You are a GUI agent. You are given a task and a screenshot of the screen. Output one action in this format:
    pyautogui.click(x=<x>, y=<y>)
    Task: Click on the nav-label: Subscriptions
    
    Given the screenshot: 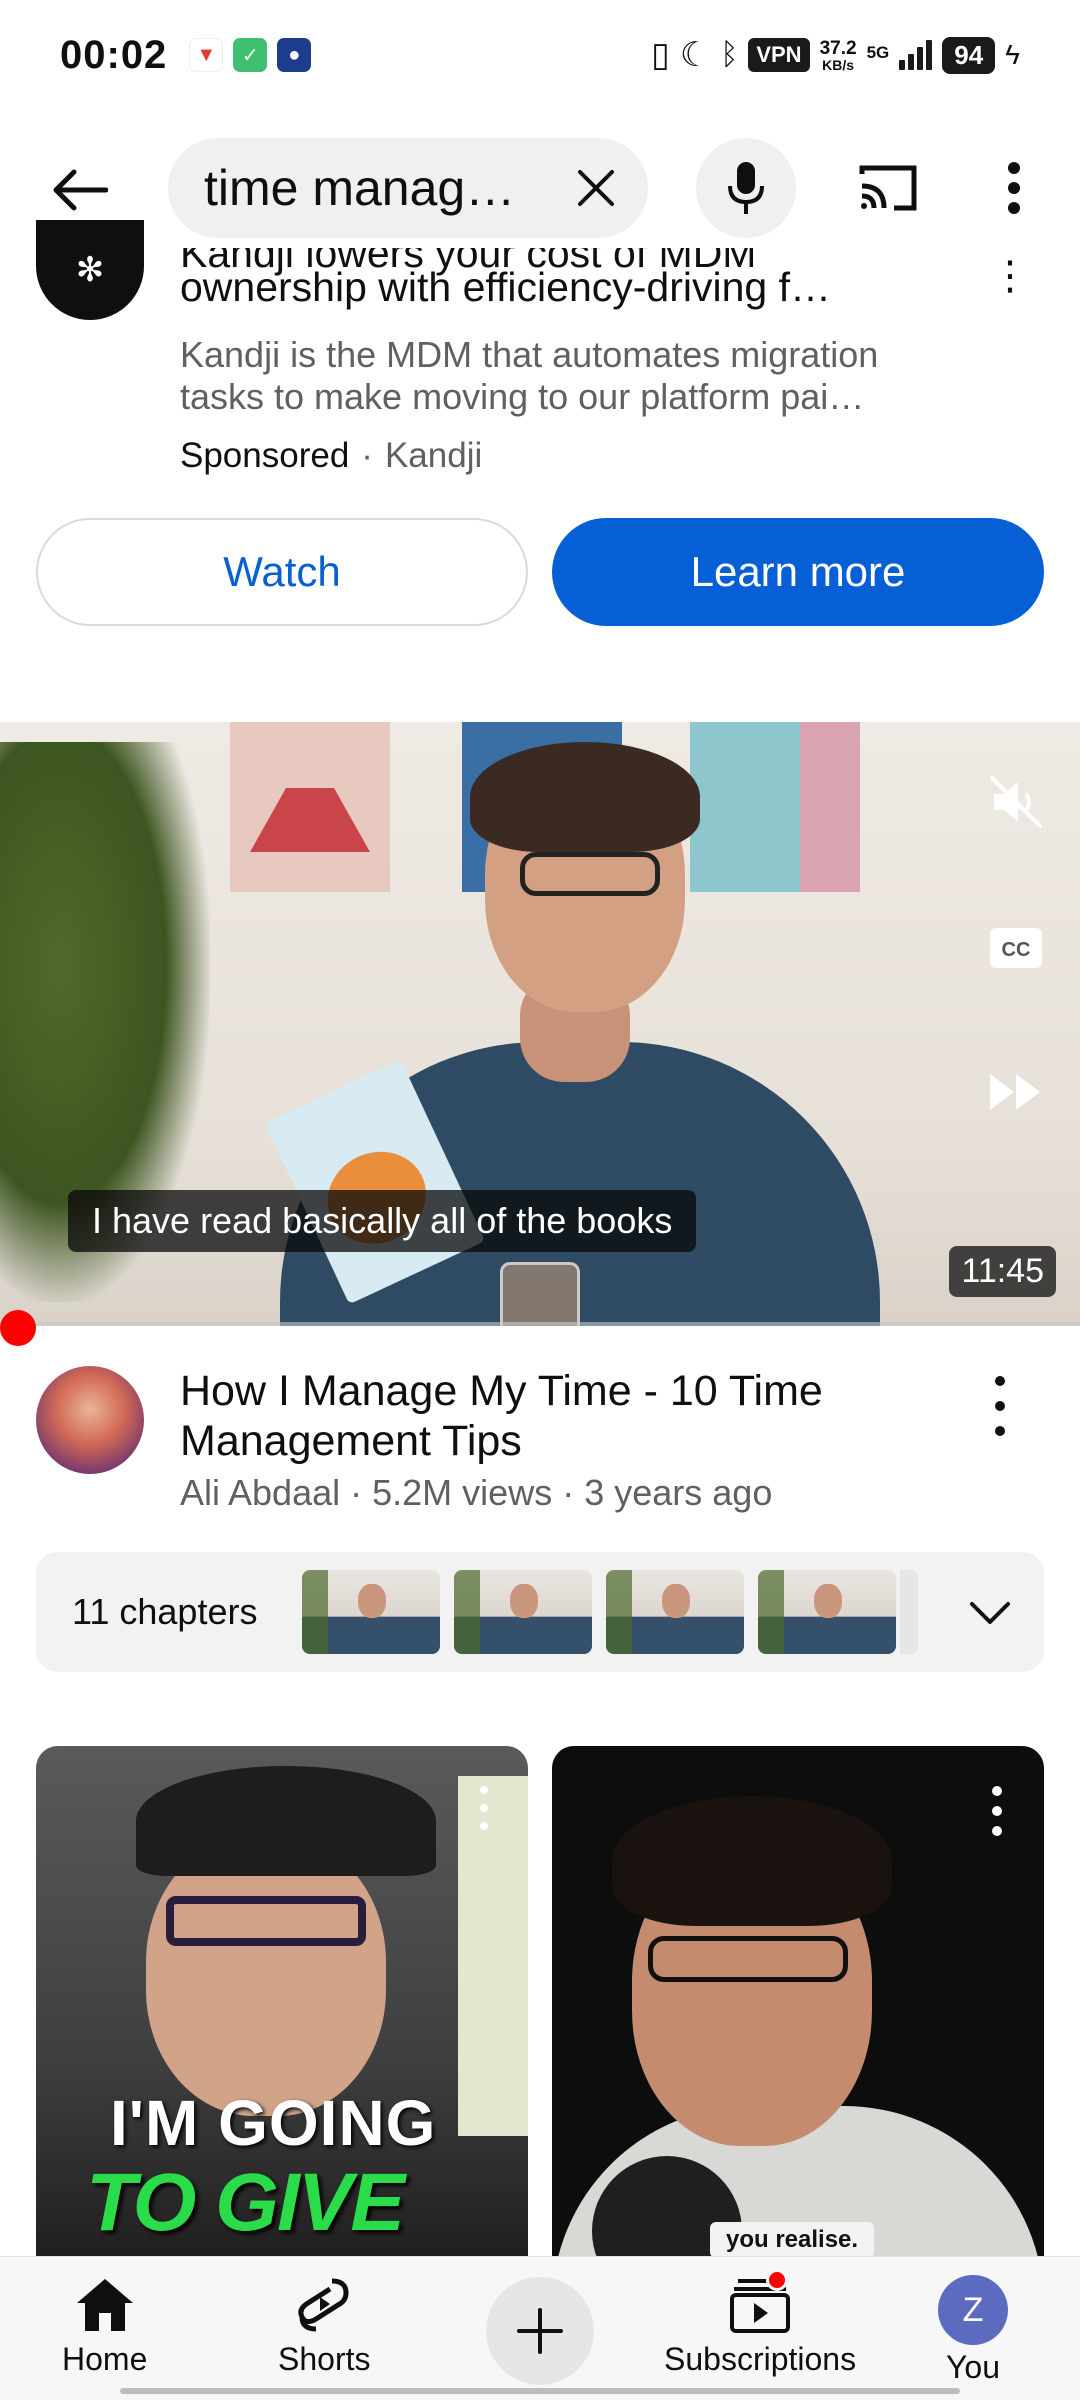 What is the action you would take?
    pyautogui.click(x=760, y=2359)
    